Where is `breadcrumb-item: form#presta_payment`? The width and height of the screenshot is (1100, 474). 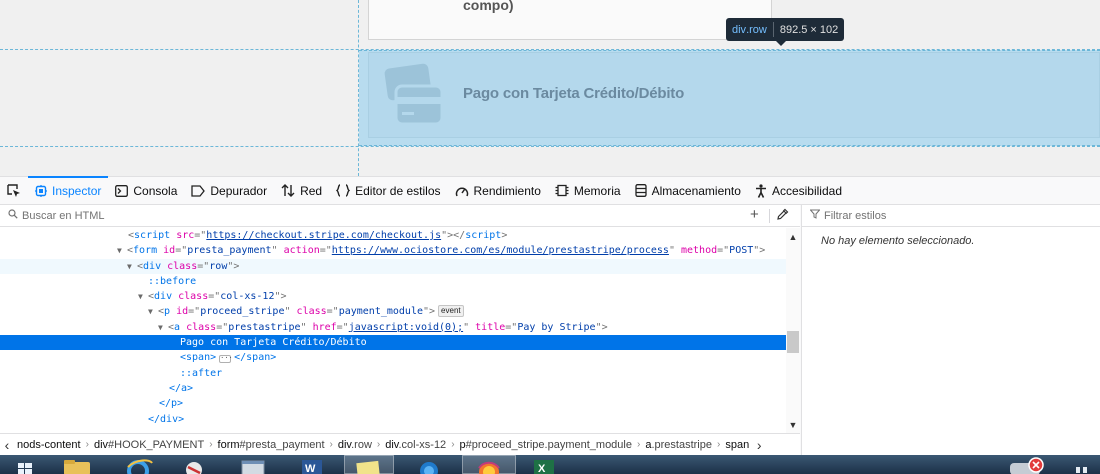 breadcrumb-item: form#presta_payment is located at coordinates (271, 445).